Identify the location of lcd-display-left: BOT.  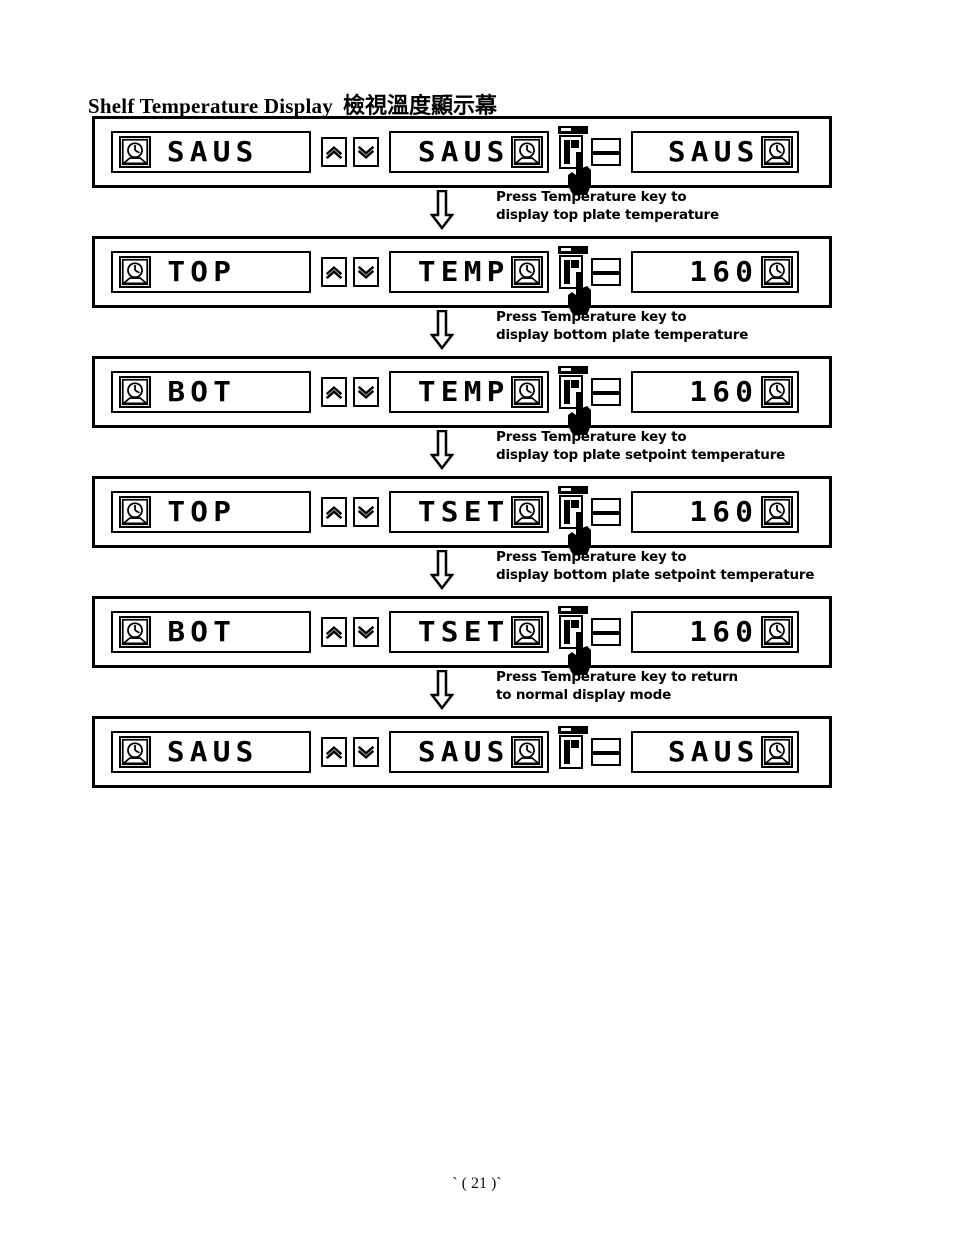
(211, 632).